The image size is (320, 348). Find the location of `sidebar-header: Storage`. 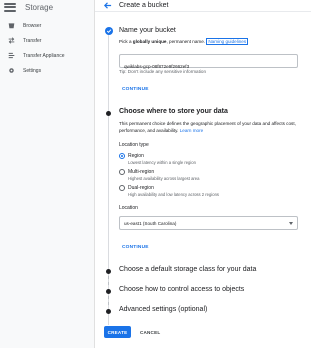

sidebar-header: Storage is located at coordinates (47, 7).